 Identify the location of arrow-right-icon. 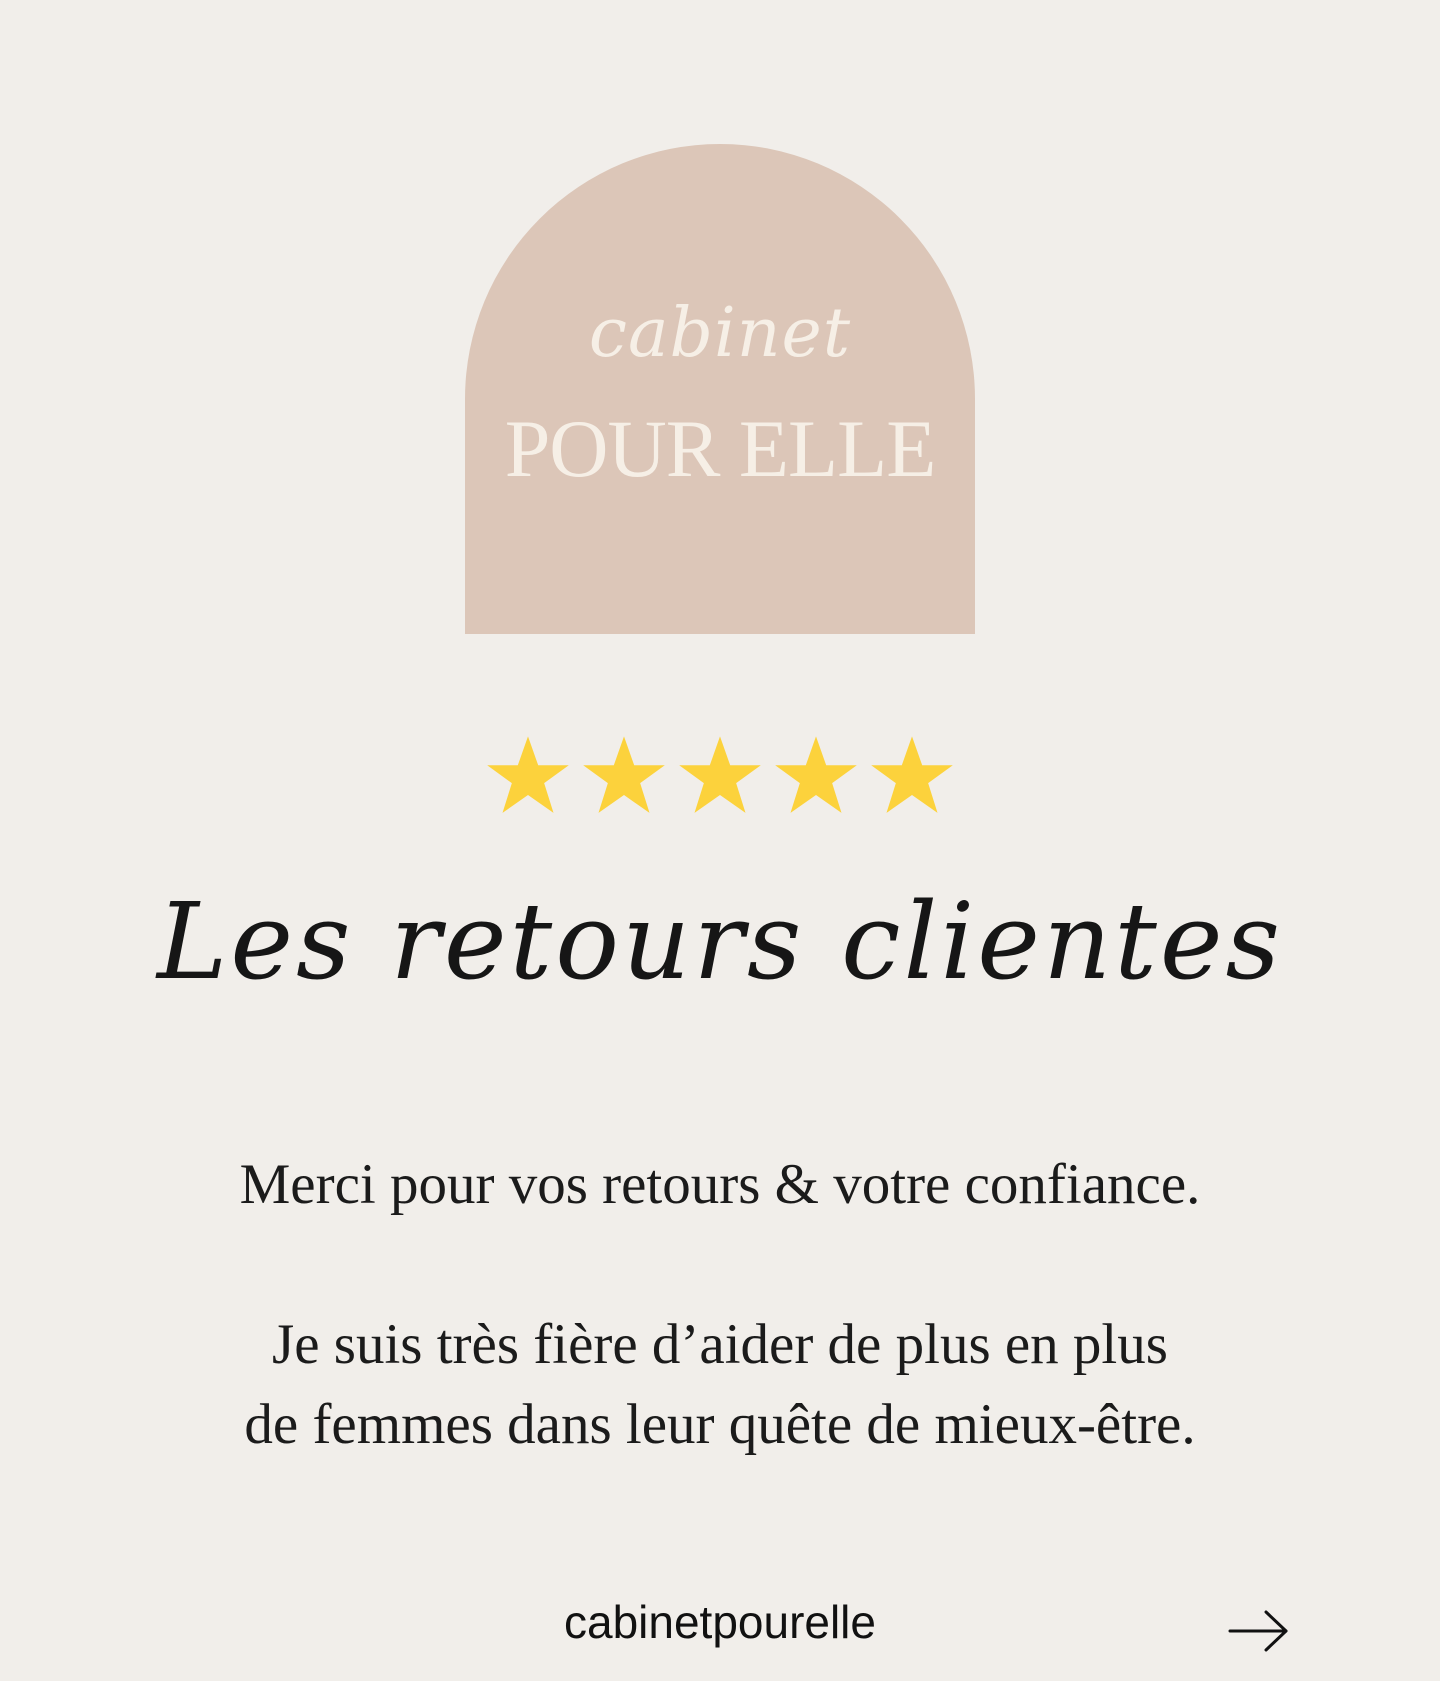
(1259, 1631).